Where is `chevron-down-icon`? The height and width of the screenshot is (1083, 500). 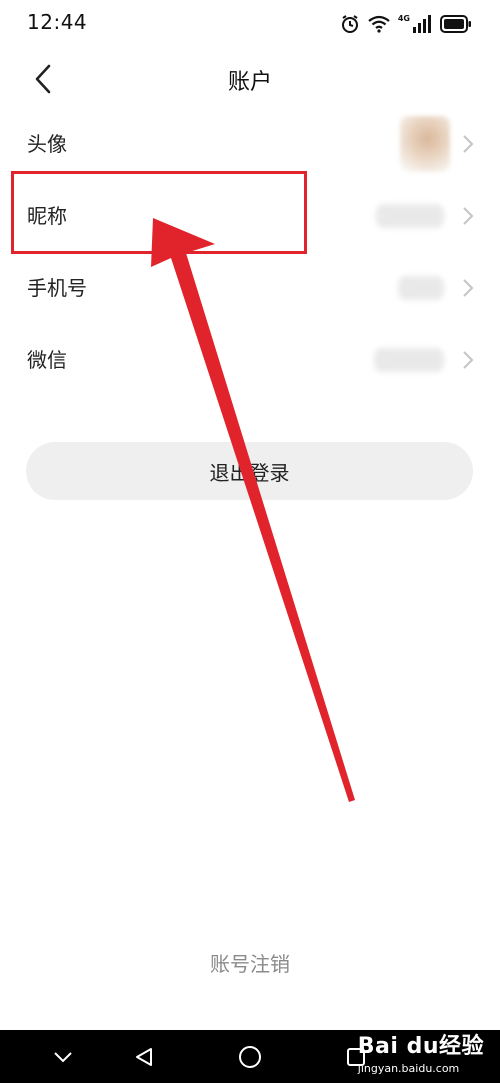 chevron-down-icon is located at coordinates (63, 1057).